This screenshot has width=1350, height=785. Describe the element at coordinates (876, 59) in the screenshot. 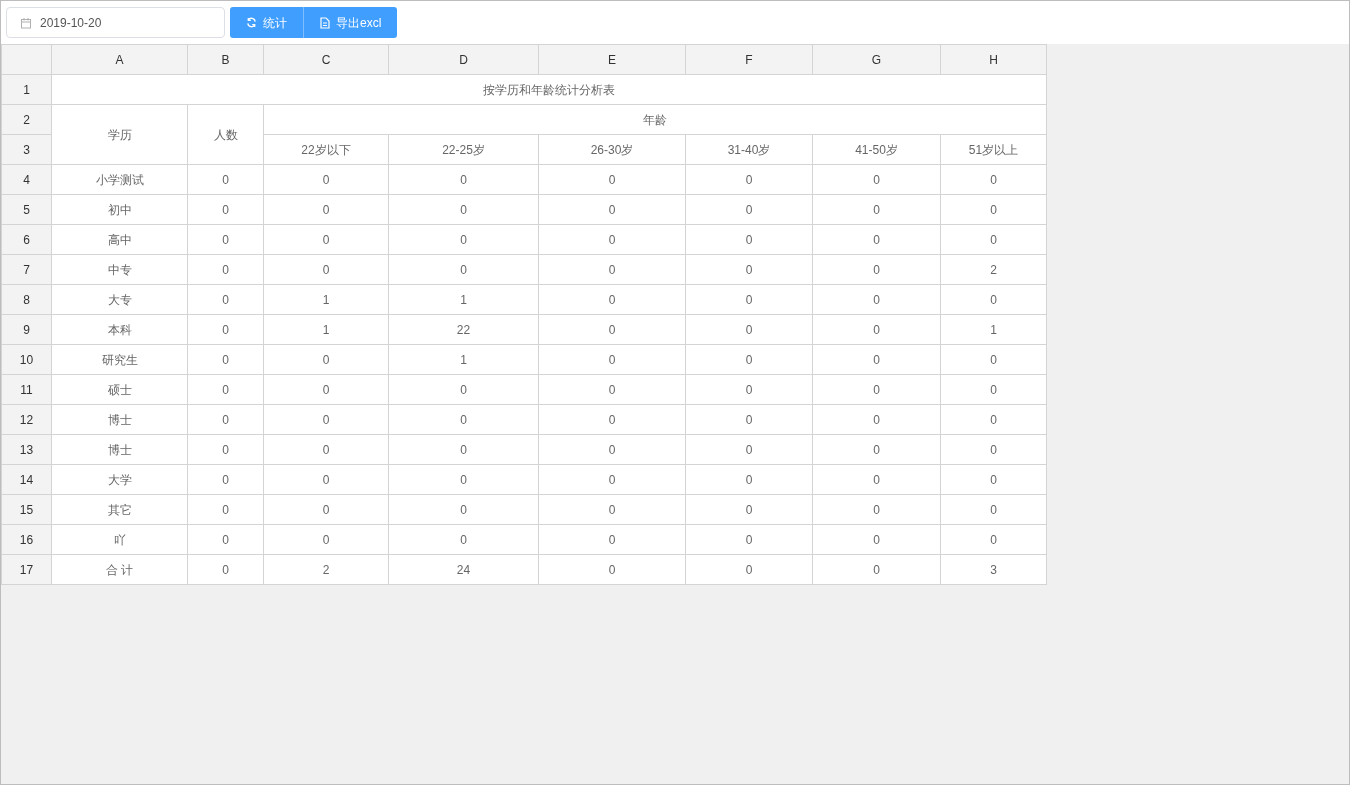

I see `column-header: G` at that location.